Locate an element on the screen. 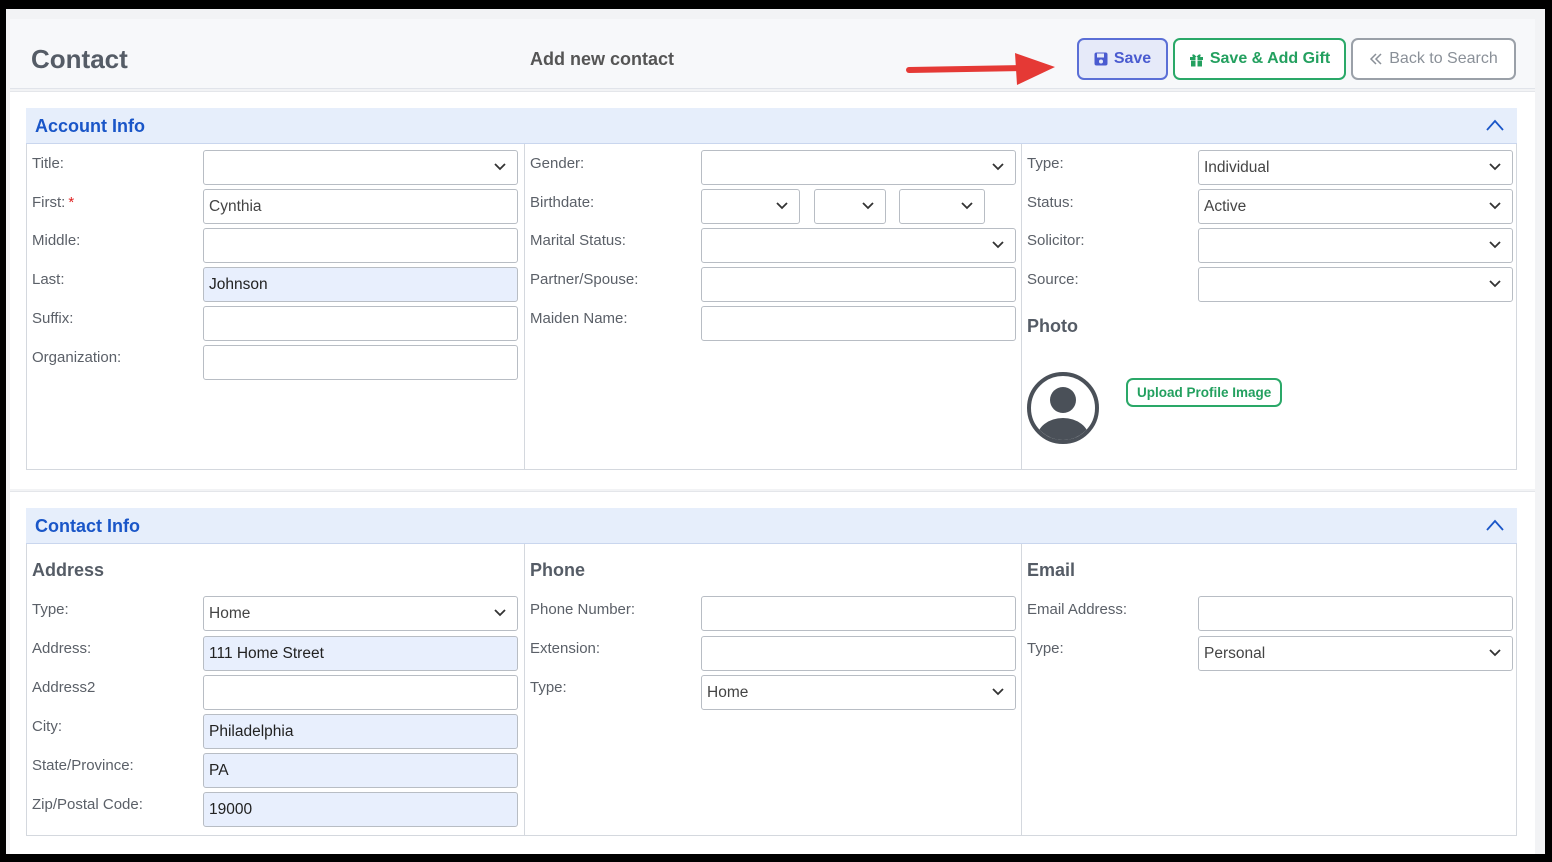 The width and height of the screenshot is (1552, 862). account-info-header: Account Info is located at coordinates (771, 126).